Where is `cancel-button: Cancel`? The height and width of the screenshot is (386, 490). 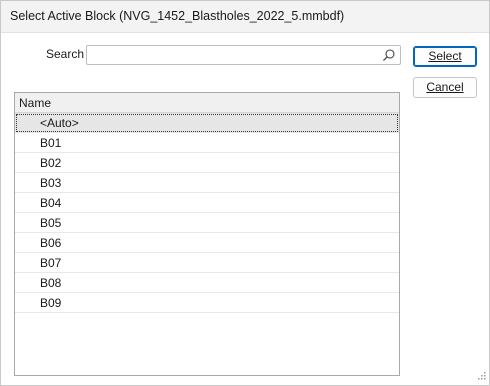
cancel-button: Cancel is located at coordinates (445, 87).